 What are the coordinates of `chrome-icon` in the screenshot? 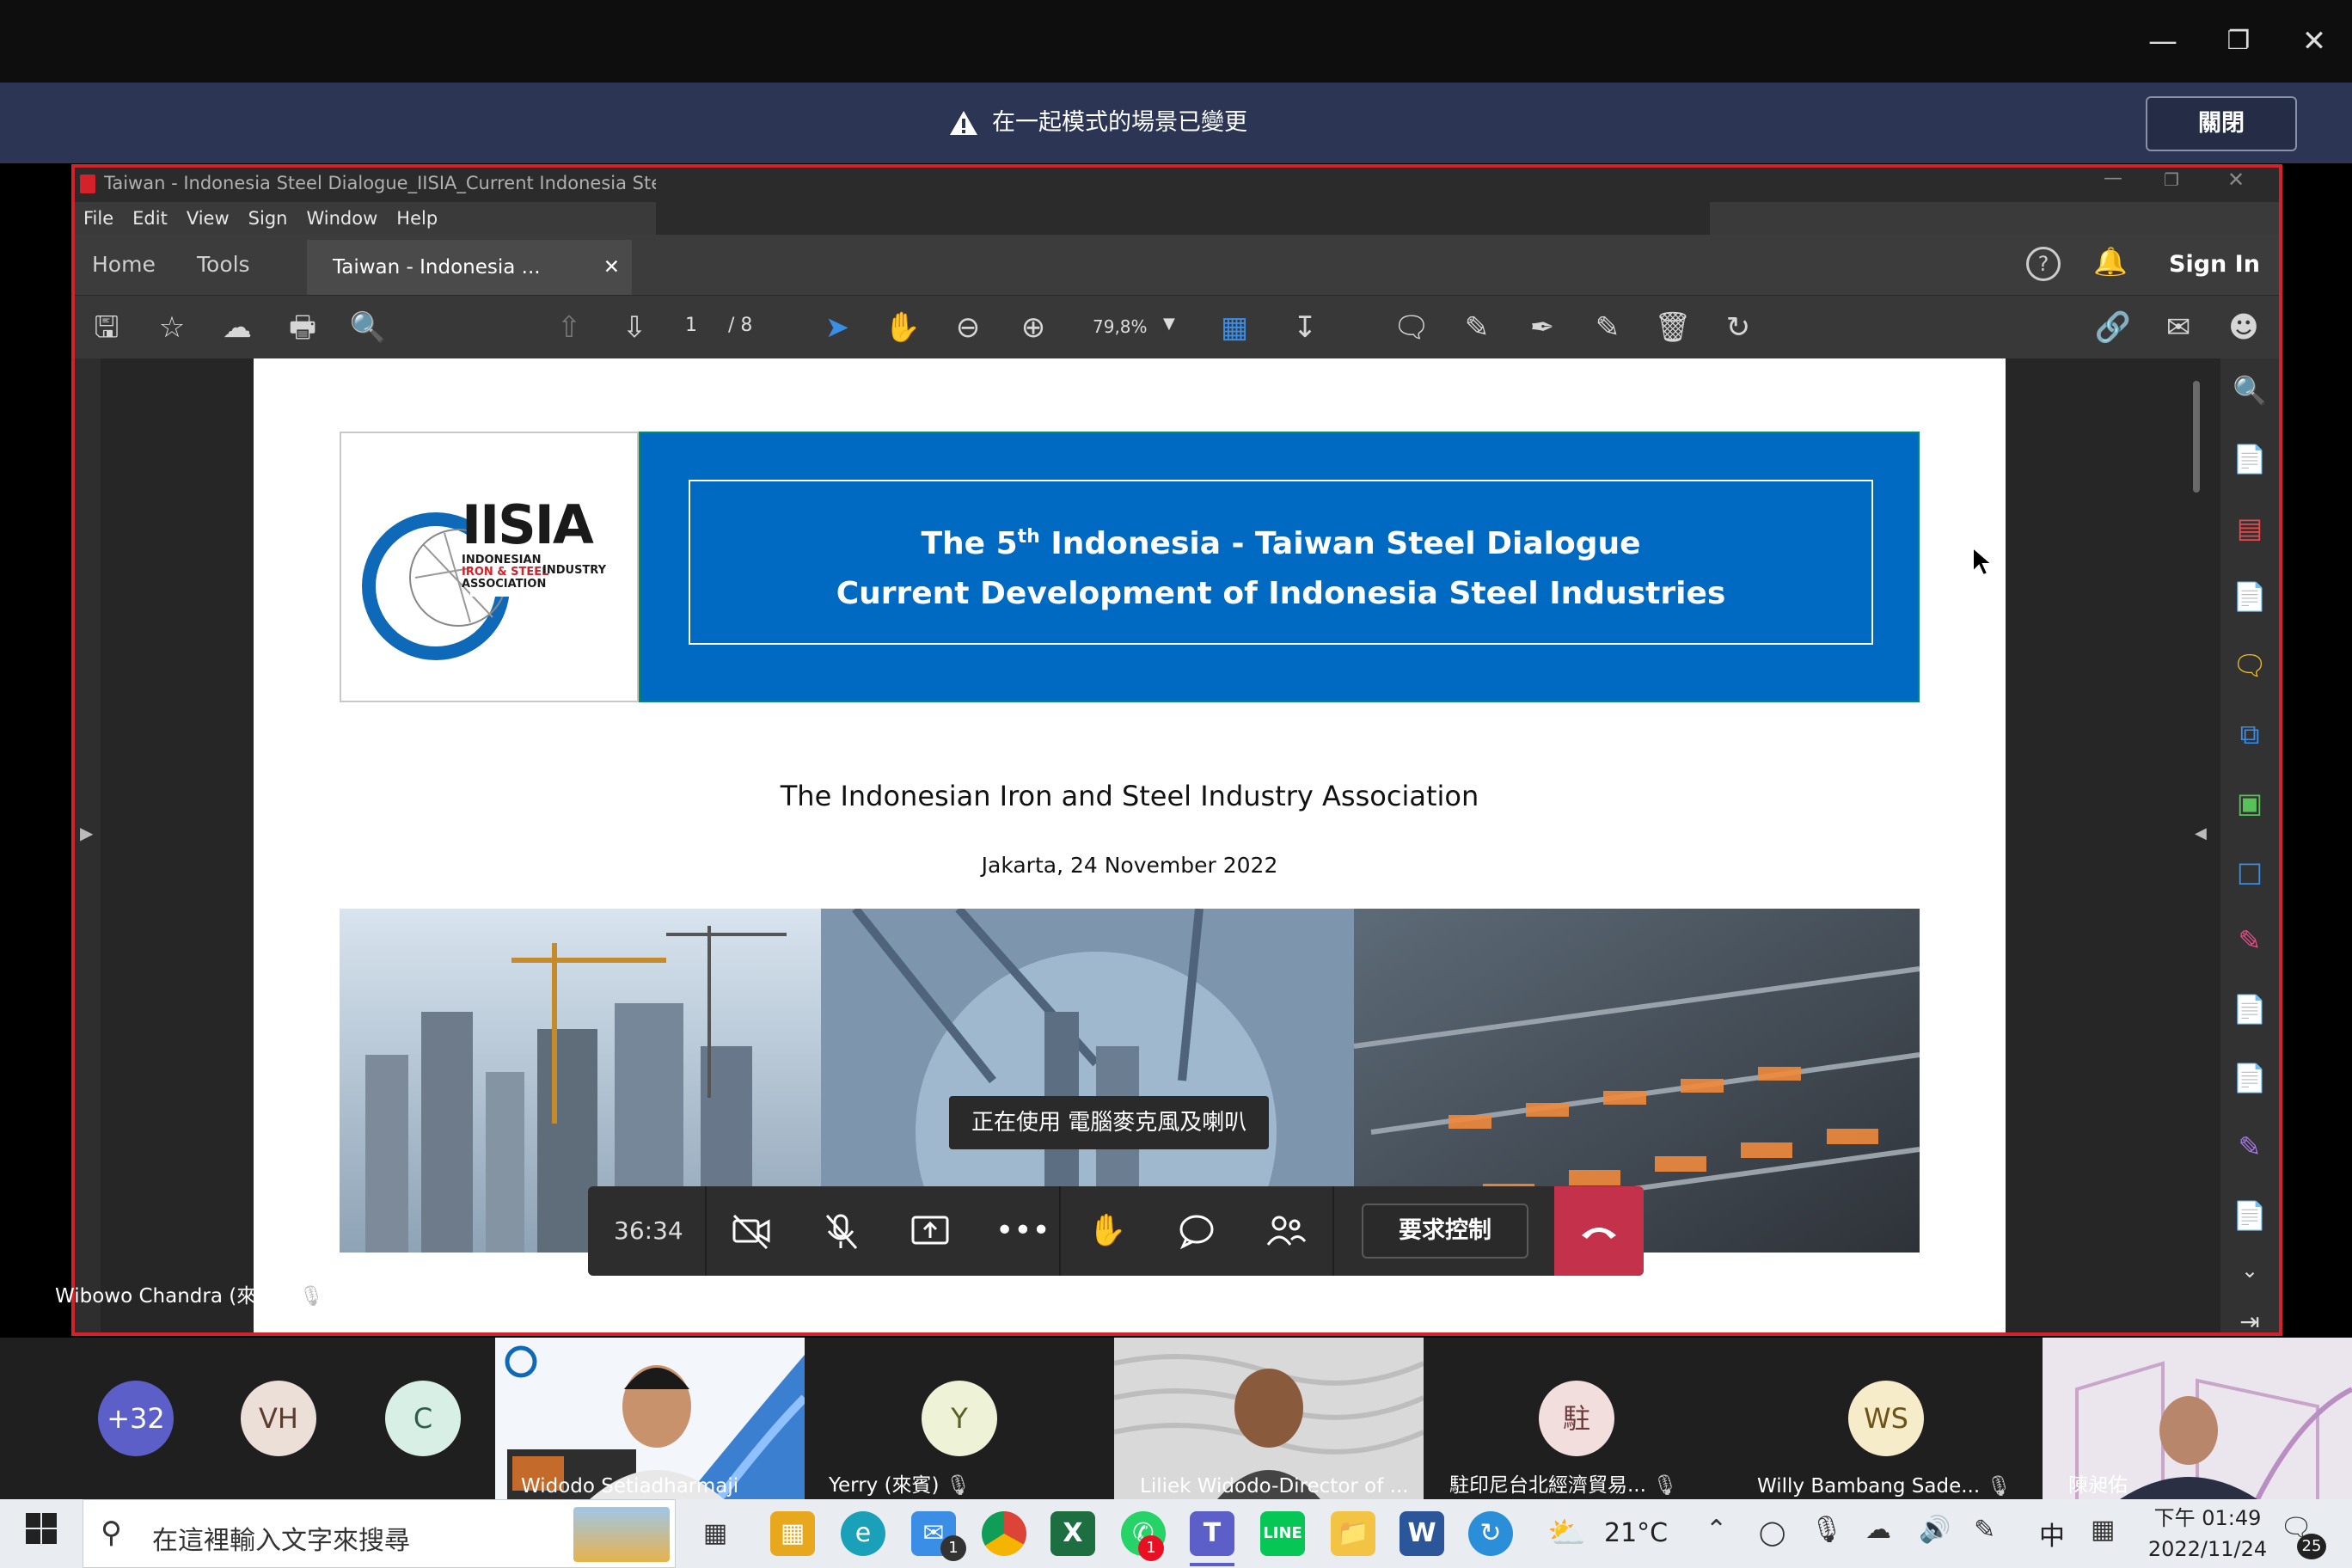 It's located at (1004, 1533).